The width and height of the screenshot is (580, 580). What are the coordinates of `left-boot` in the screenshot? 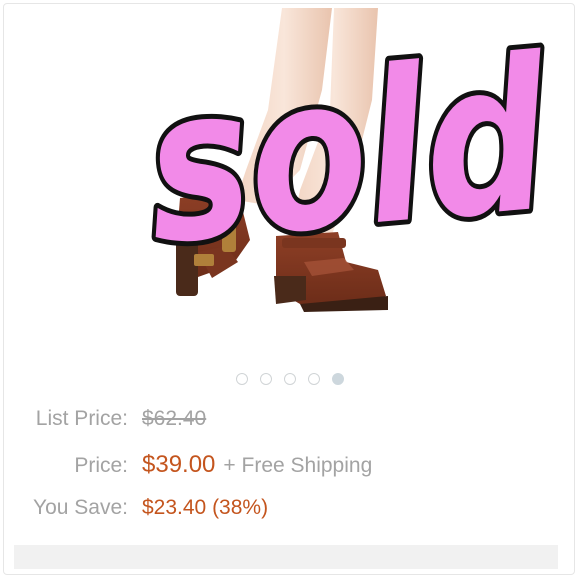 It's located at (213, 244).